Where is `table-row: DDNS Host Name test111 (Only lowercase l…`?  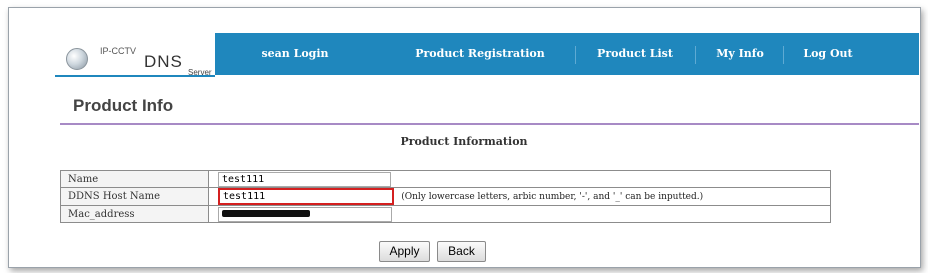 table-row: DDNS Host Name test111 (Only lowercase l… is located at coordinates (445, 196).